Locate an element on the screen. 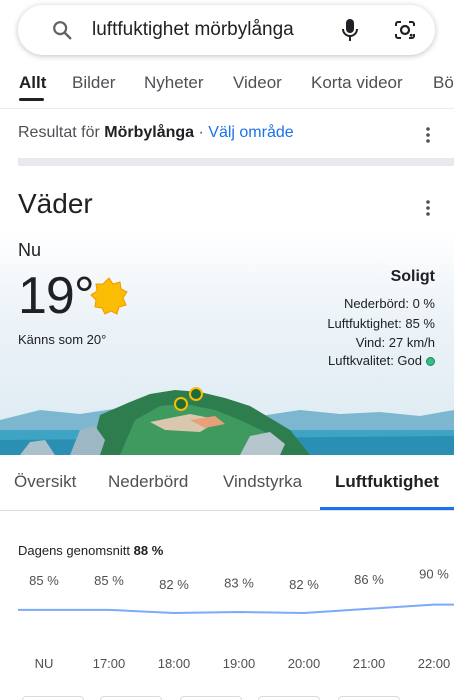  microphone-icon is located at coordinates (350, 30).